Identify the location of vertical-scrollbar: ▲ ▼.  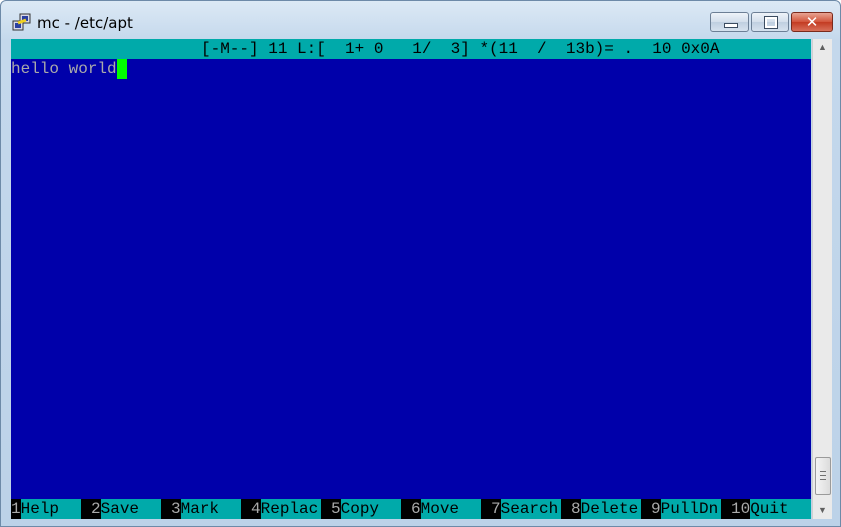
(822, 279).